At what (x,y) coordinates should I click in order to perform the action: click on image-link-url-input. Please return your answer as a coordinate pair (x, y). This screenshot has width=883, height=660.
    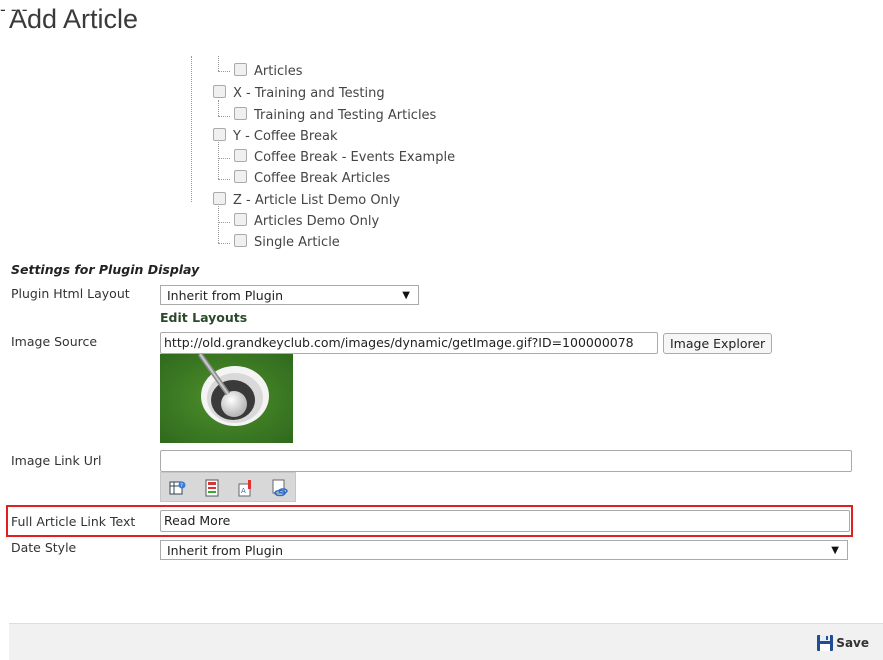
    Looking at the image, I should click on (506, 461).